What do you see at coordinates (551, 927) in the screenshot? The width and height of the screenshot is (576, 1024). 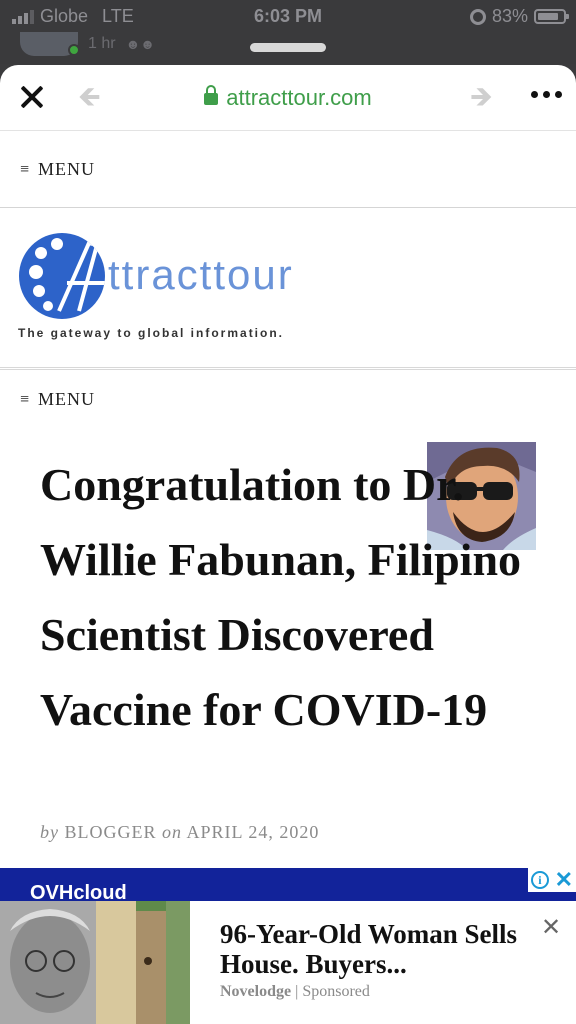 I see `ad-dismiss-icon: ✕` at bounding box center [551, 927].